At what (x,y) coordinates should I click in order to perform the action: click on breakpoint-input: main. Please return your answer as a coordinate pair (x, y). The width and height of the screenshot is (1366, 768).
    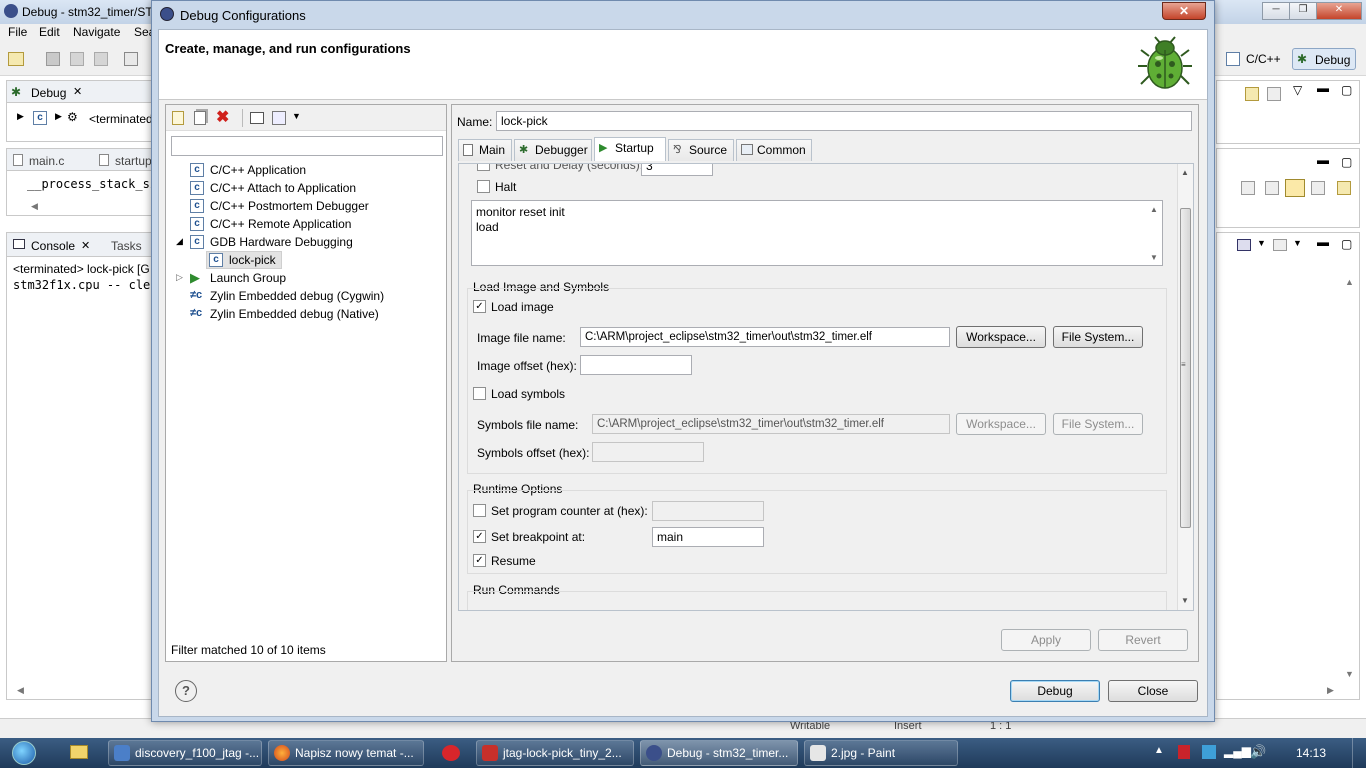
    Looking at the image, I should click on (708, 537).